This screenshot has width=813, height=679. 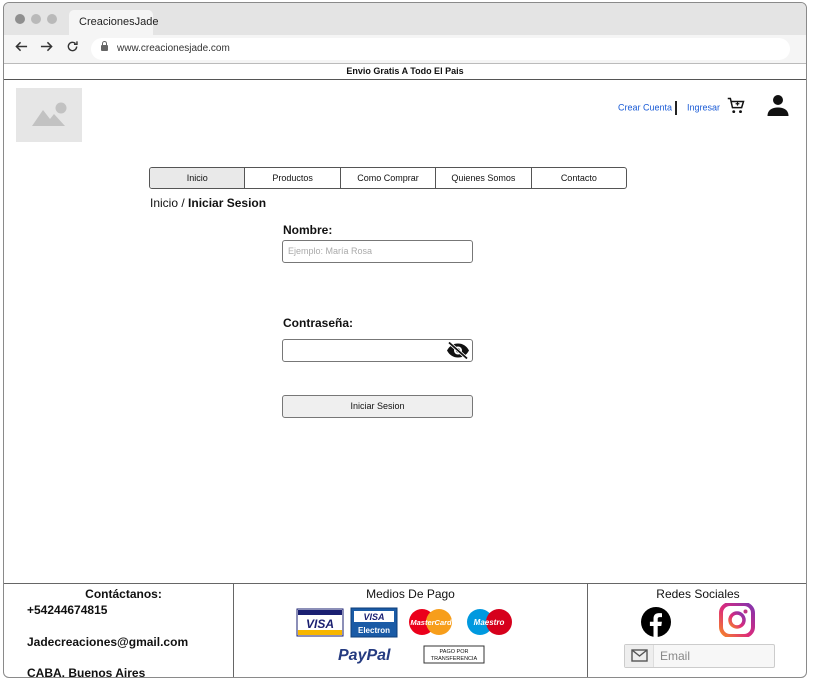 What do you see at coordinates (656, 624) in the screenshot?
I see `facebook-icon` at bounding box center [656, 624].